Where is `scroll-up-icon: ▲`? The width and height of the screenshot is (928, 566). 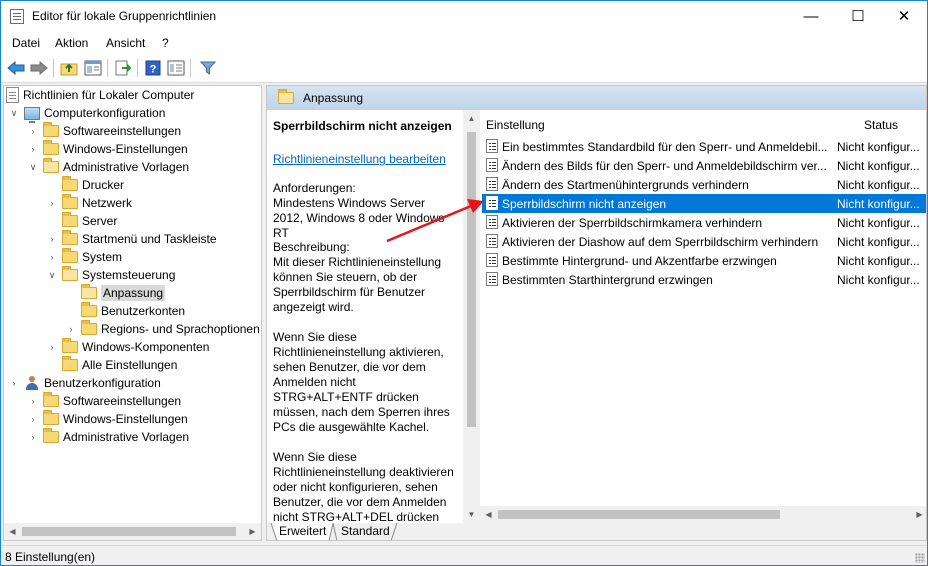
scroll-up-icon: ▲ is located at coordinates (471, 118).